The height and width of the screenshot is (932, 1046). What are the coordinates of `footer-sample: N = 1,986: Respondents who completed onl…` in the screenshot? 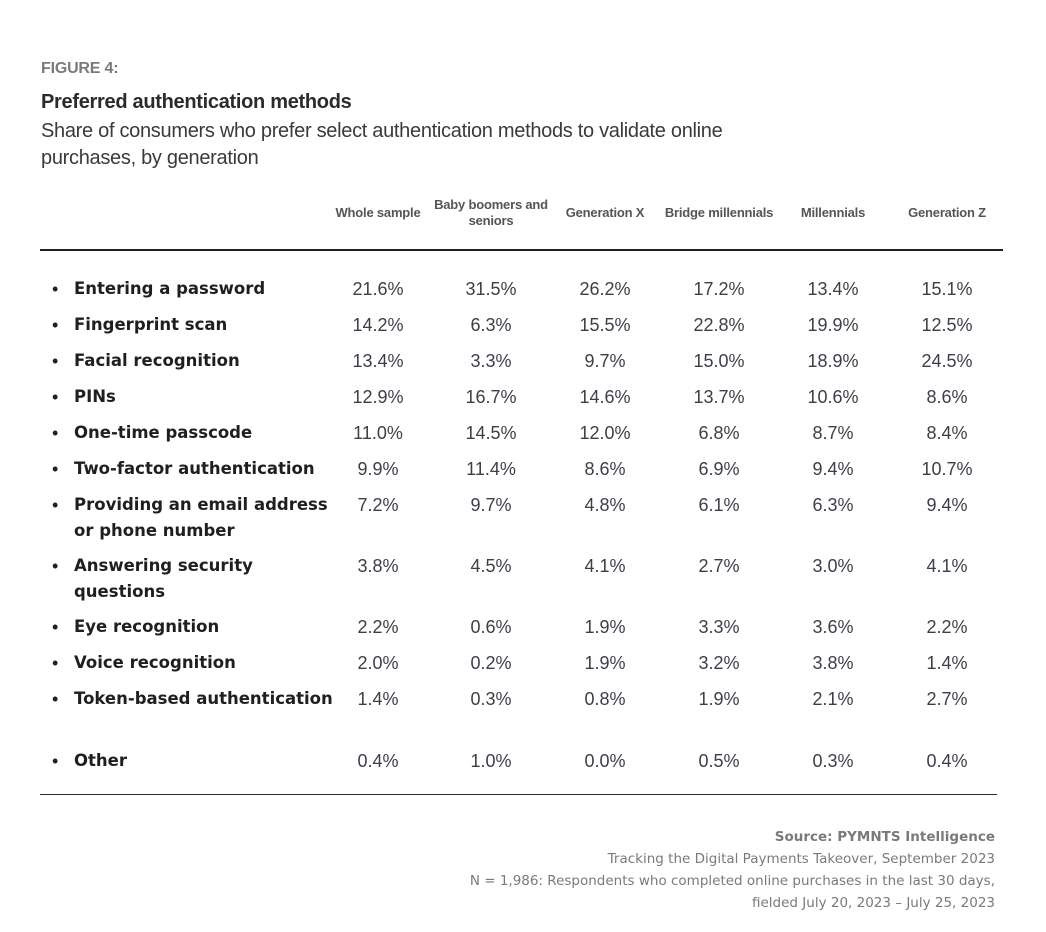 It's located at (732, 881).